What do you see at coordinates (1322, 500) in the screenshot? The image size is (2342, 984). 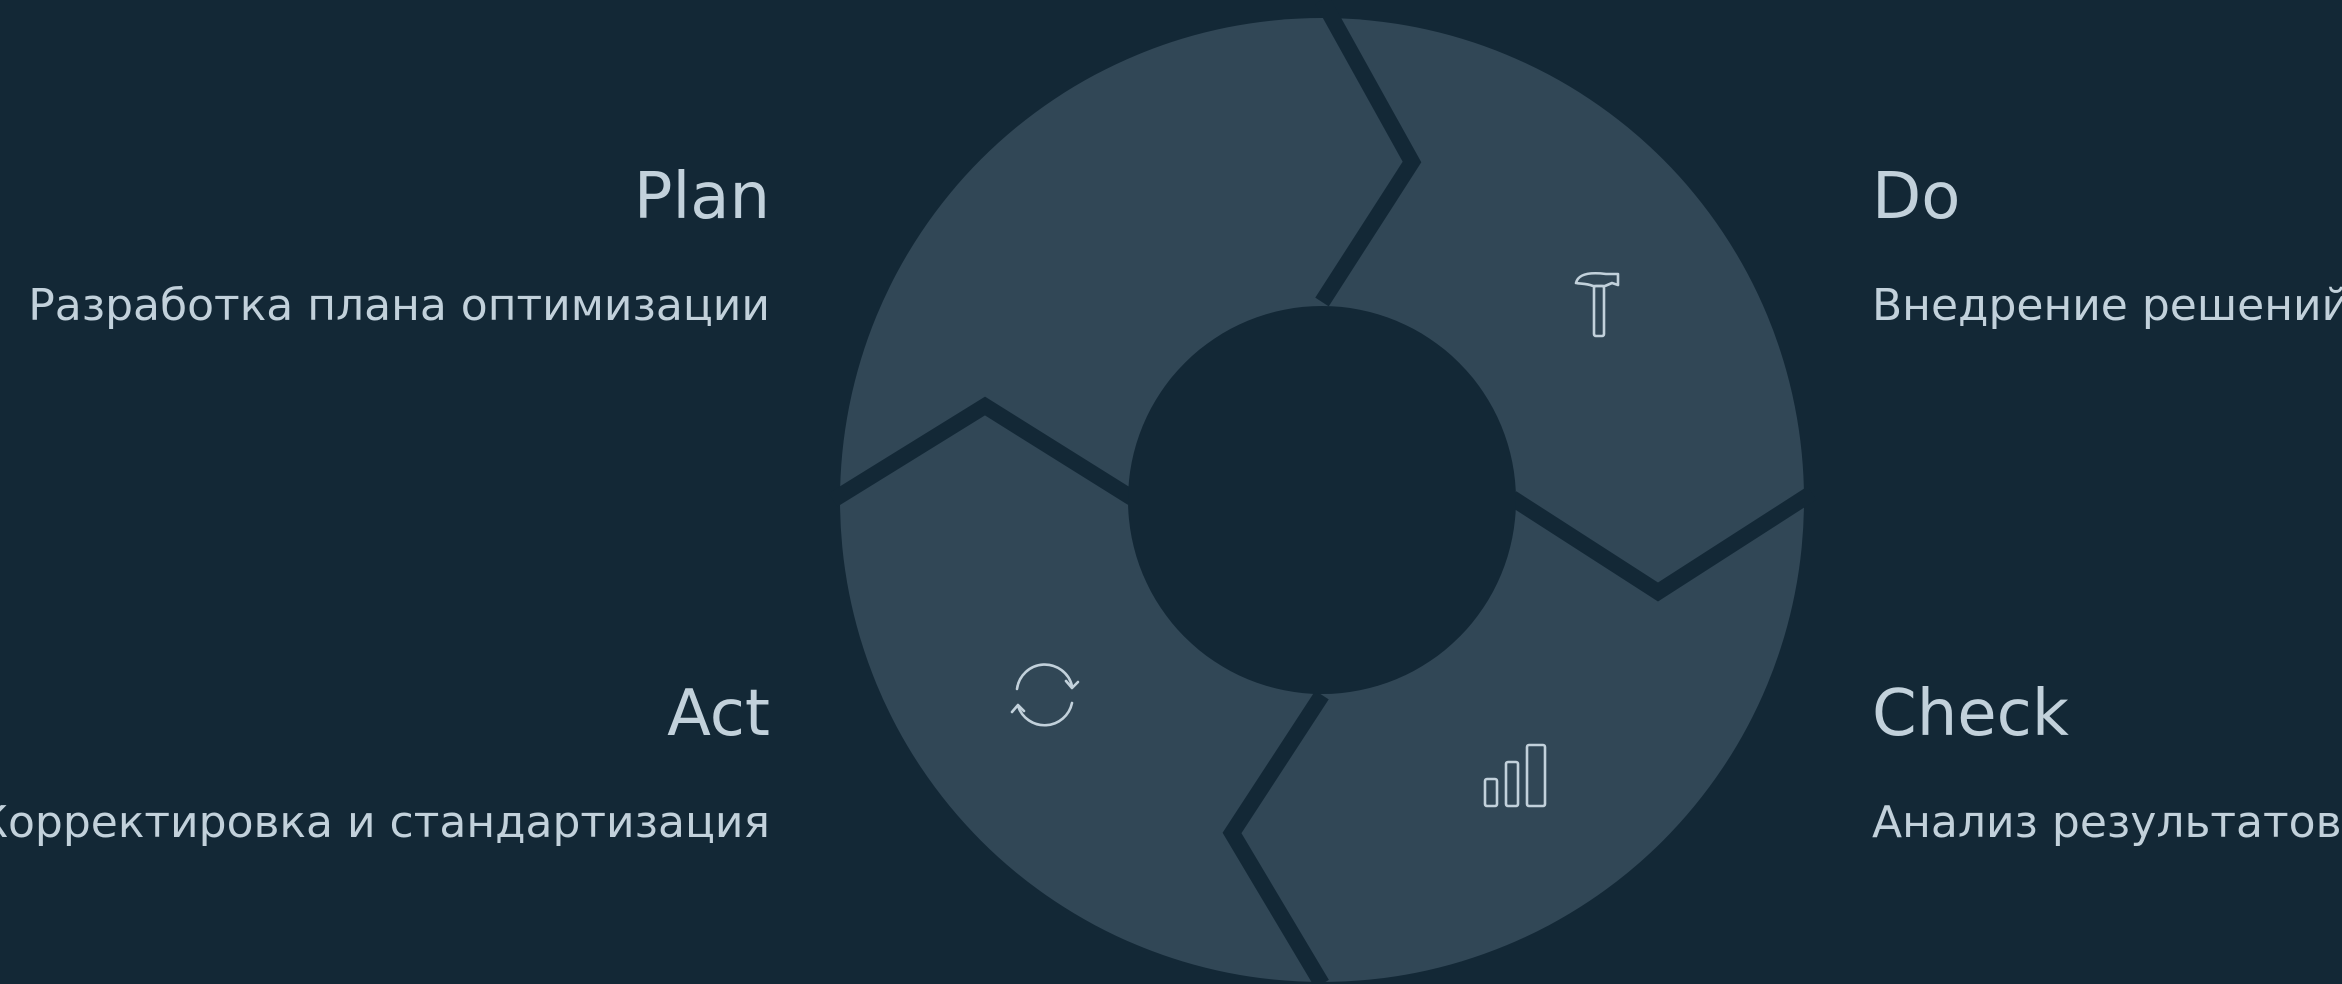 I see `cycle-center` at bounding box center [1322, 500].